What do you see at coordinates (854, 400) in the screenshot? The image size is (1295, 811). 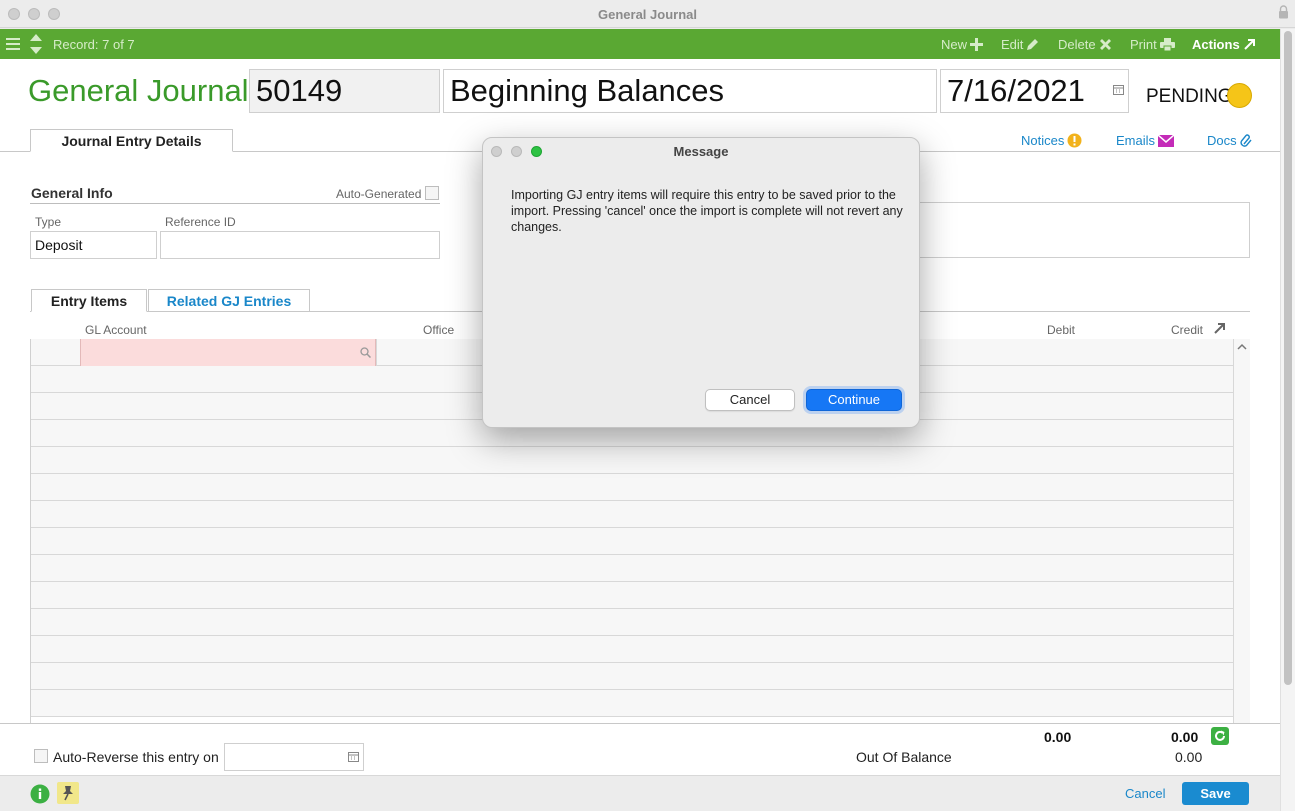 I see `dialog-continue-button: Continue` at bounding box center [854, 400].